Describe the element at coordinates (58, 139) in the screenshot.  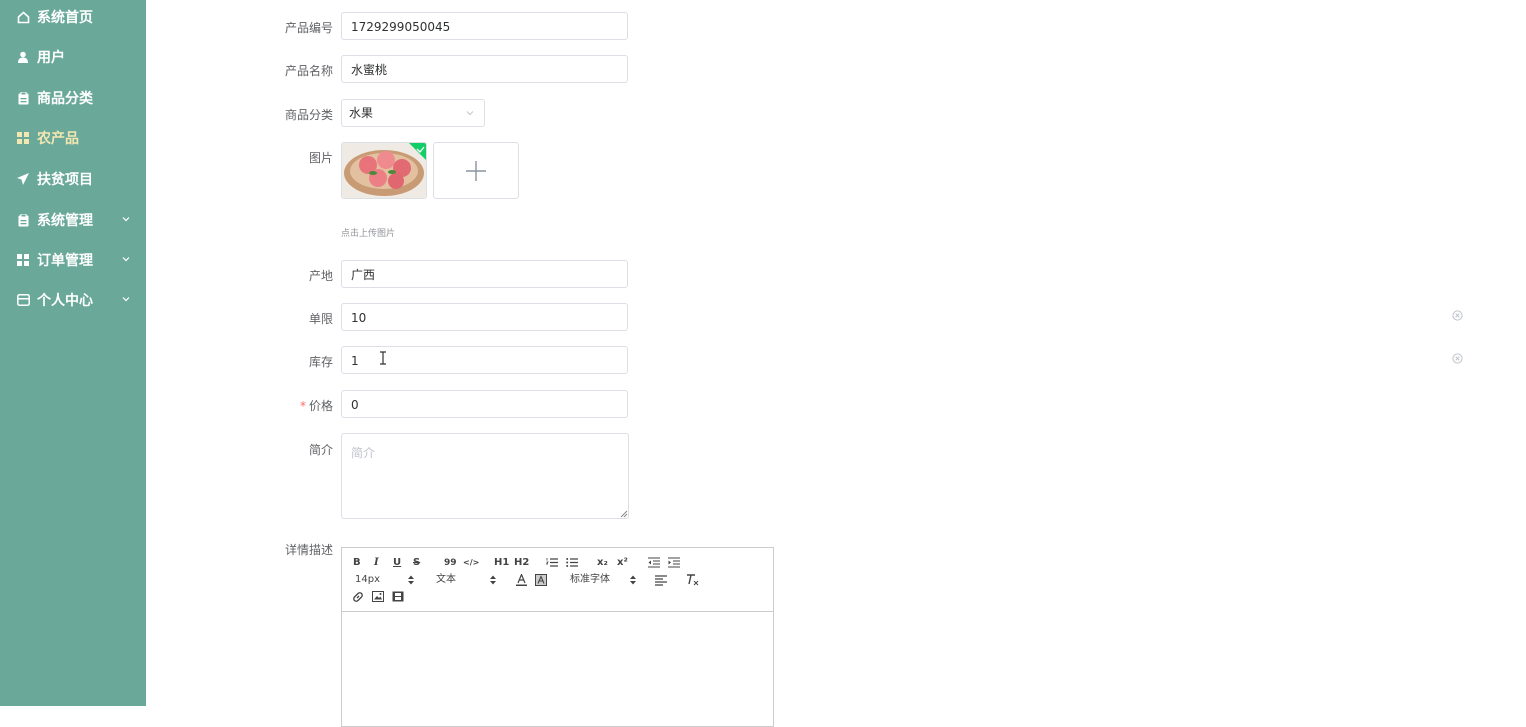
I see `sidebar-item-label: 农产品` at that location.